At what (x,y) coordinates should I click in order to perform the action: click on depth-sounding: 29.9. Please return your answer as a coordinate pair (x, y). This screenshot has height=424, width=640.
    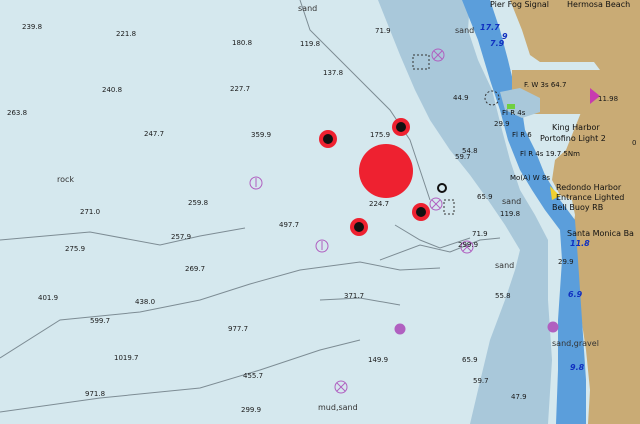
    Looking at the image, I should click on (502, 124).